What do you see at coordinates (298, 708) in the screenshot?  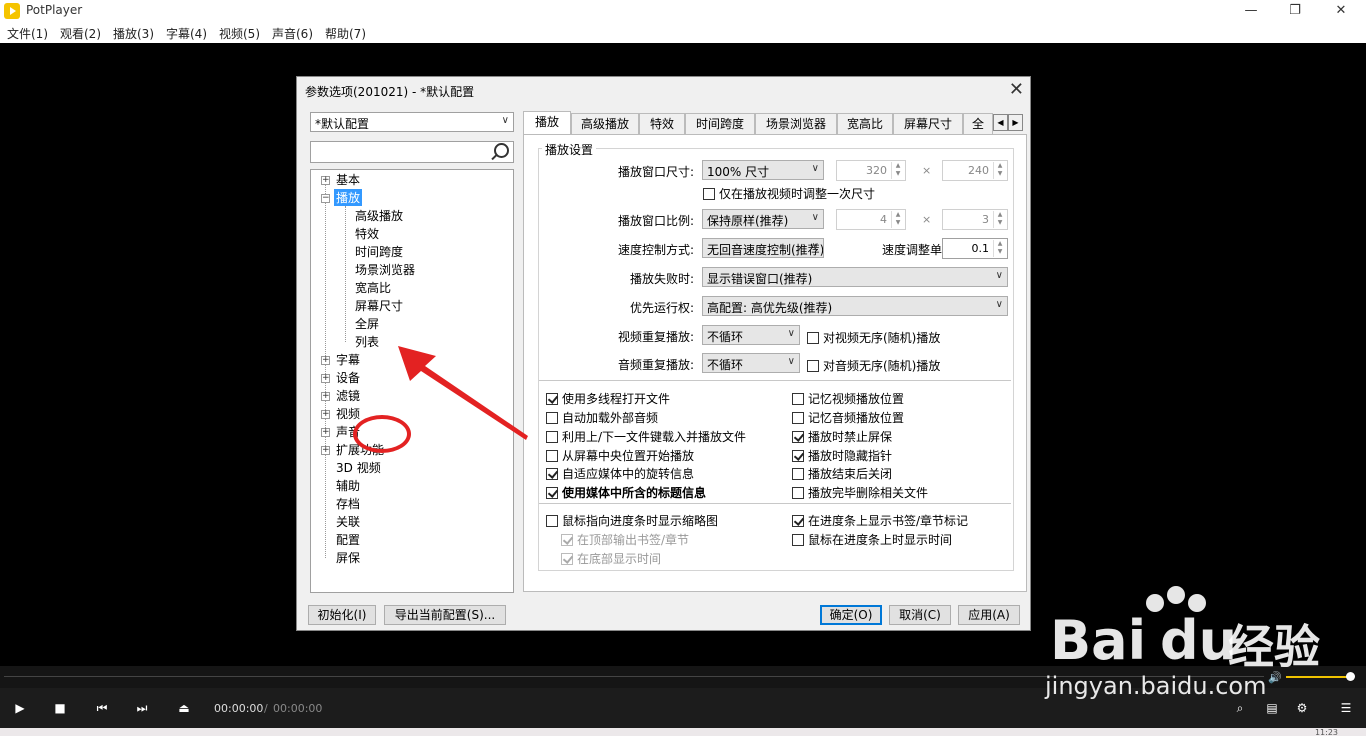 I see `total-time: 00:00:00` at bounding box center [298, 708].